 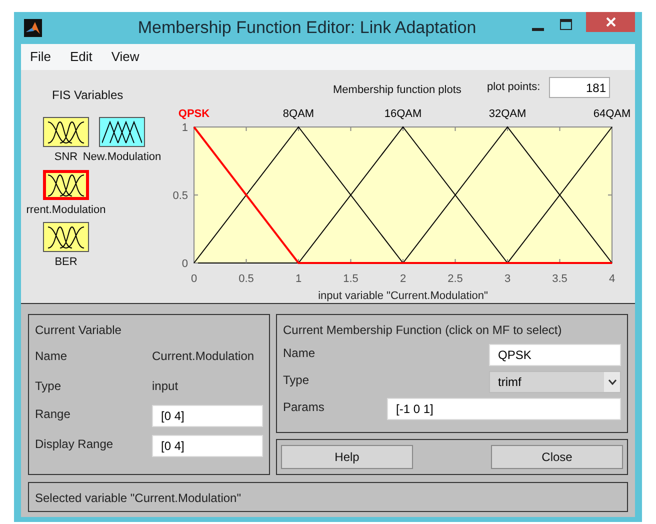 What do you see at coordinates (246, 279) in the screenshot?
I see `x-tick-label: 0.5` at bounding box center [246, 279].